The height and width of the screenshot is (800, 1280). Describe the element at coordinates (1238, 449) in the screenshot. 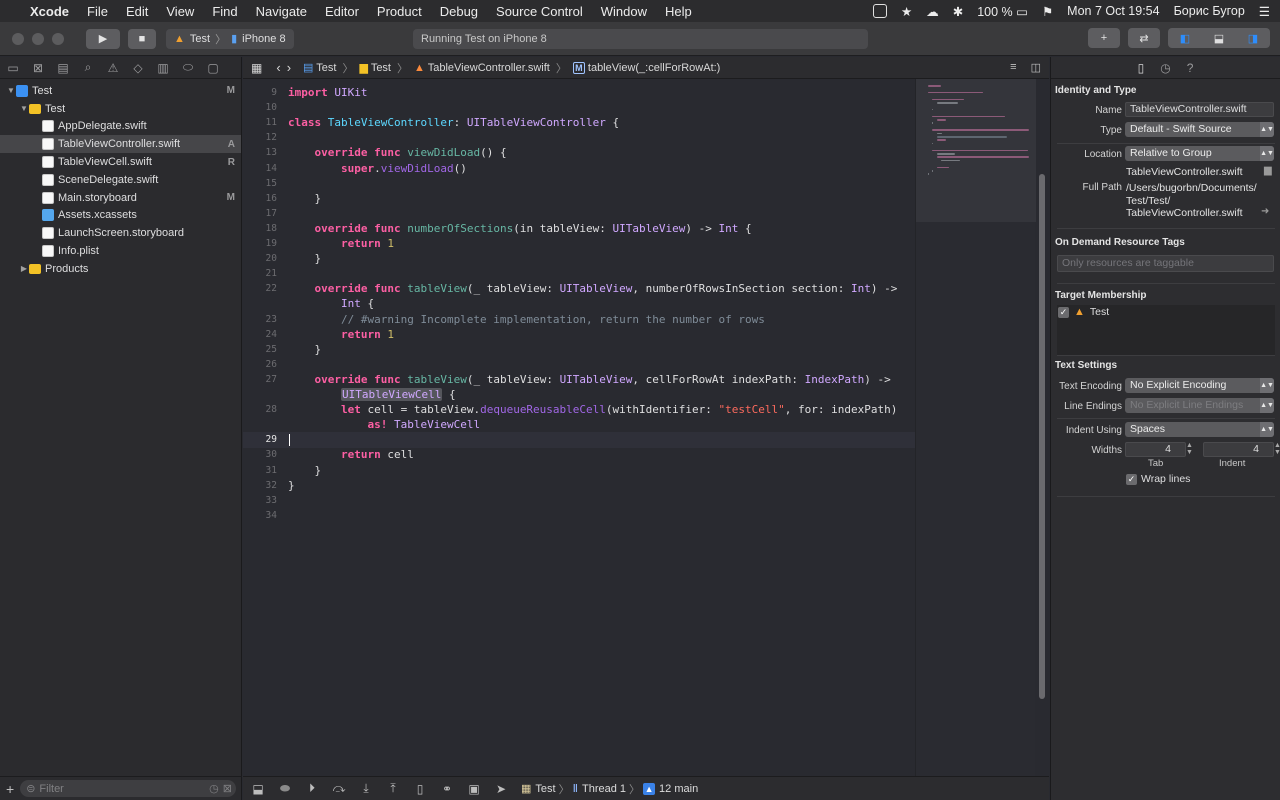

I see `indent-width-field: 4` at that location.